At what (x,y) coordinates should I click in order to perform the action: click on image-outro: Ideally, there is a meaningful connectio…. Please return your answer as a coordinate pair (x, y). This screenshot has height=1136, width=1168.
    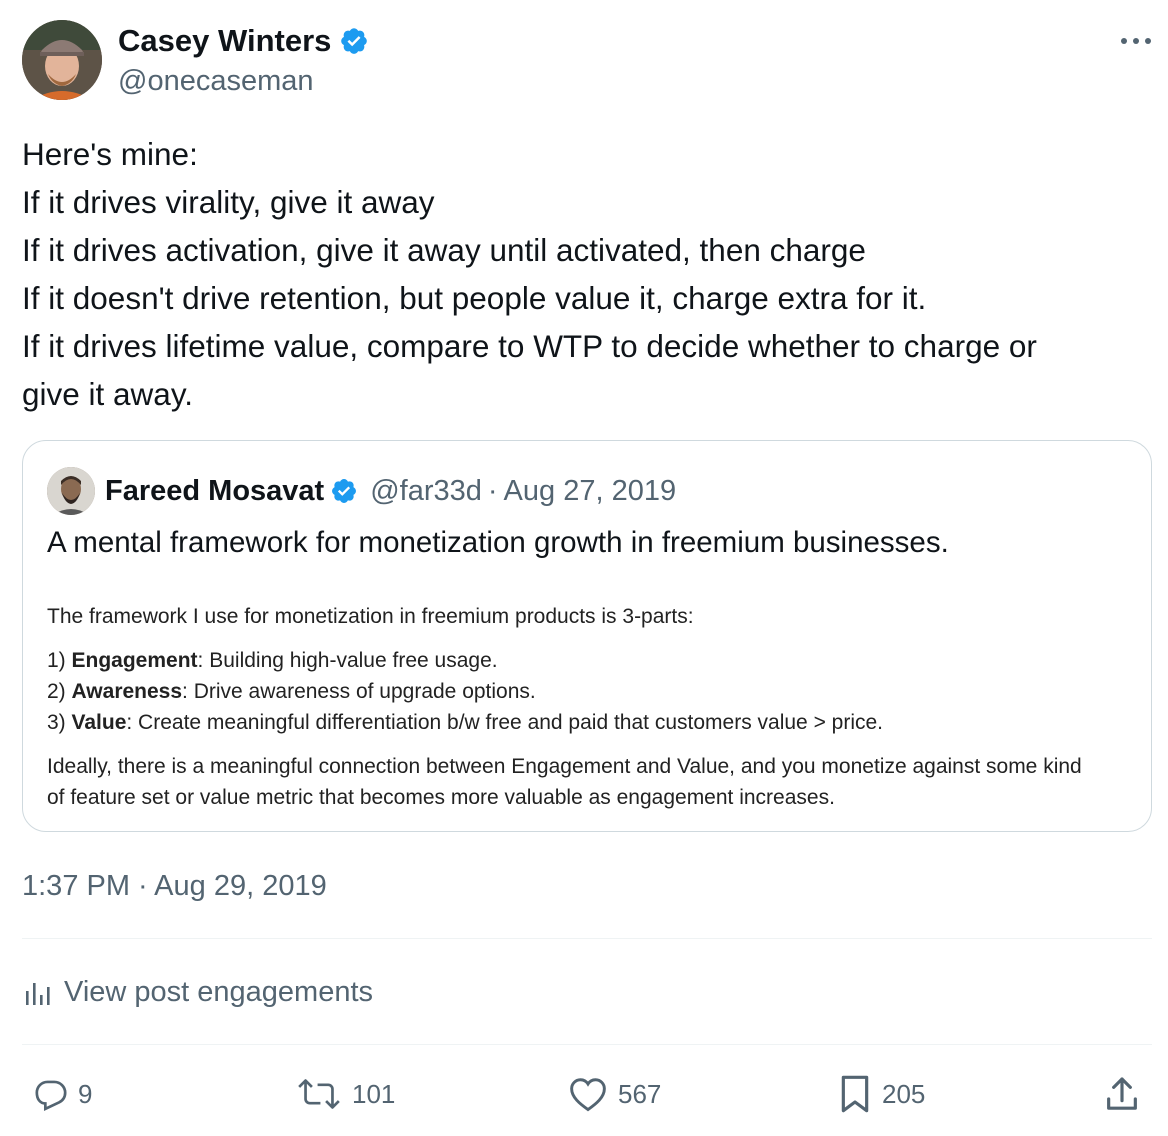
    Looking at the image, I should click on (564, 766).